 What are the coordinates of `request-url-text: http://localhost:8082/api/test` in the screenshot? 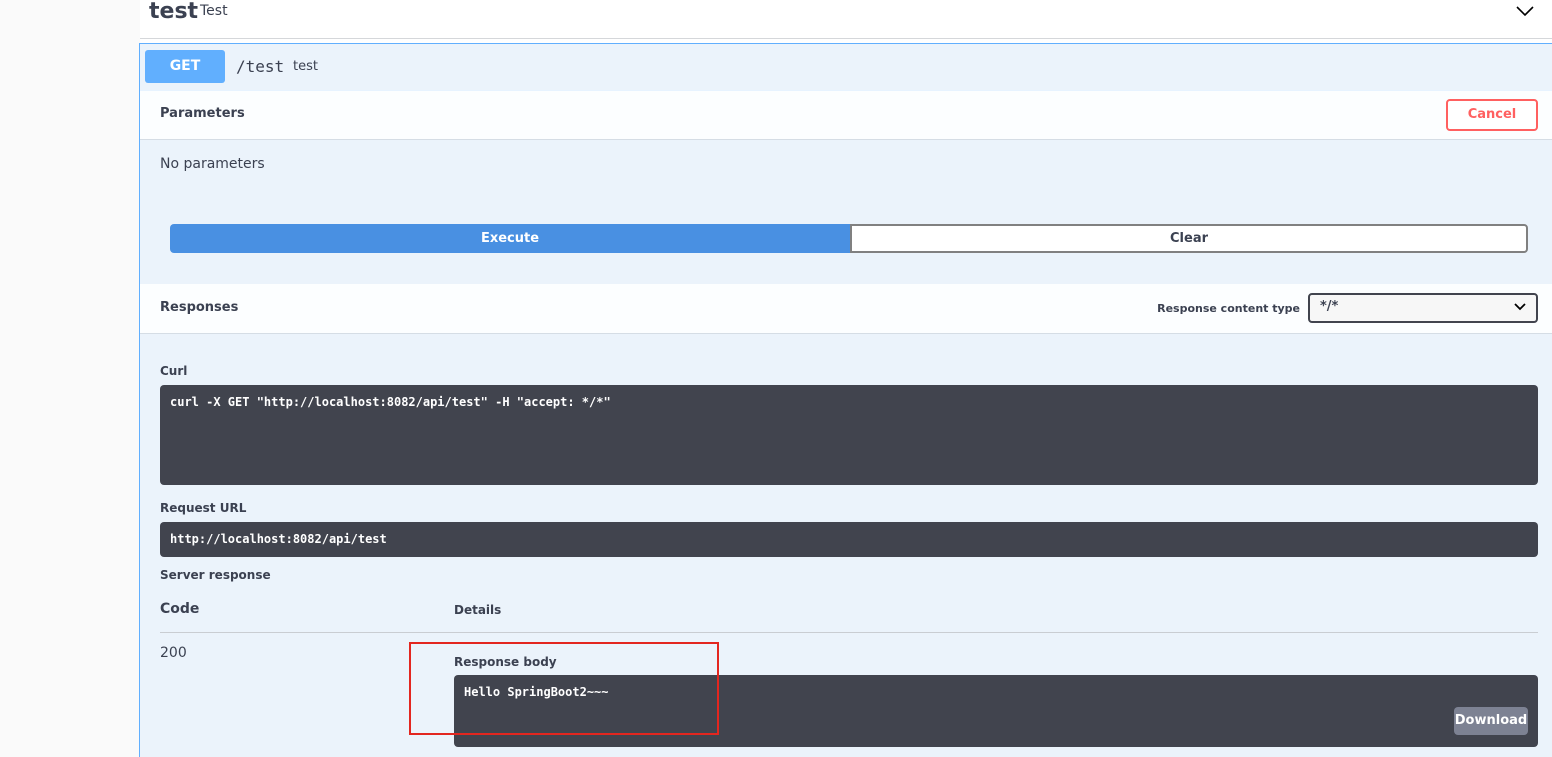 It's located at (278, 539).